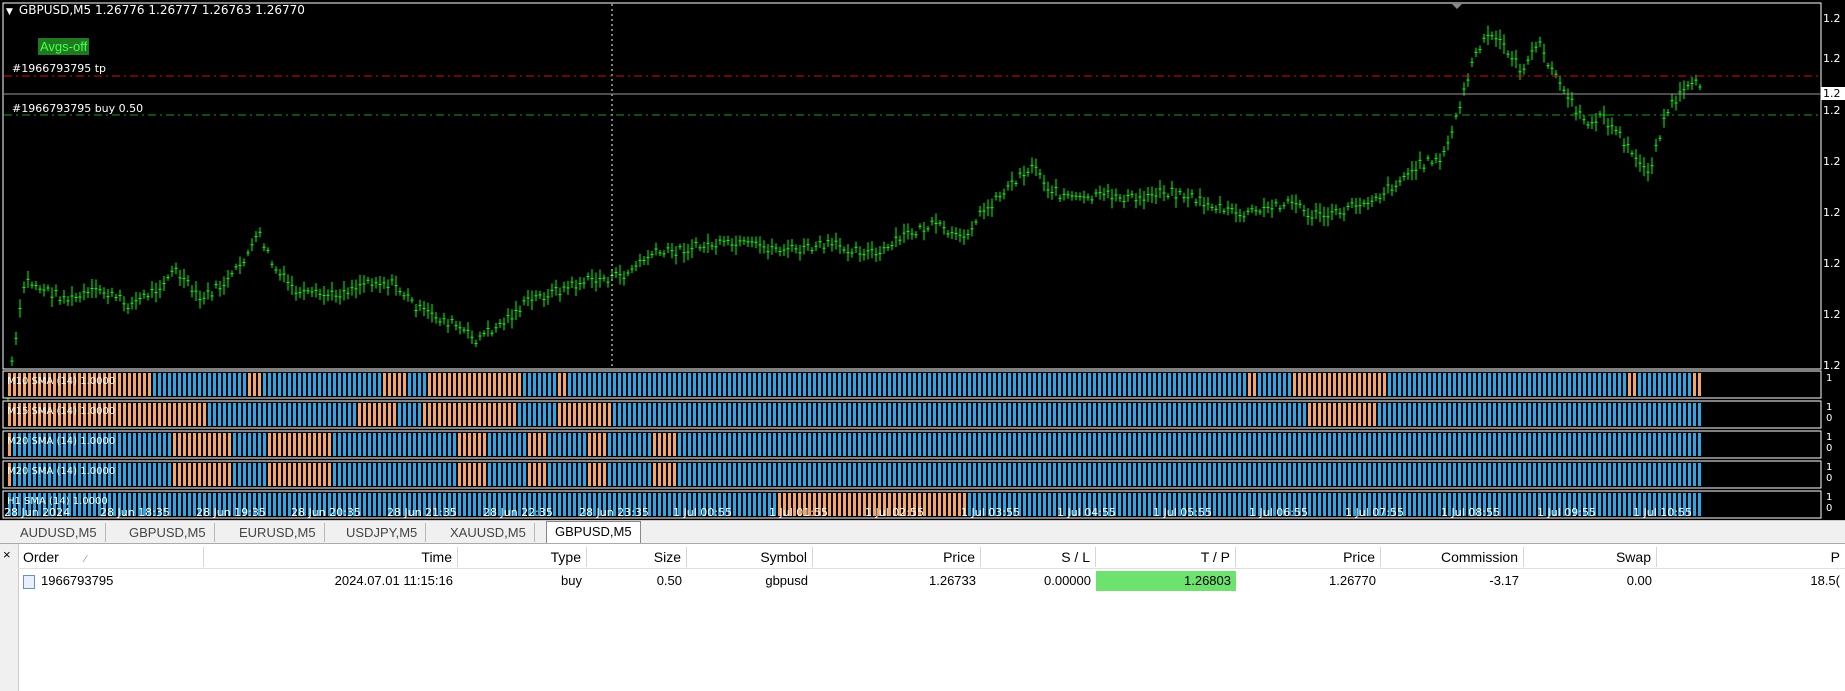 The width and height of the screenshot is (1845, 691). I want to click on column-header-size: Size, so click(637, 557).